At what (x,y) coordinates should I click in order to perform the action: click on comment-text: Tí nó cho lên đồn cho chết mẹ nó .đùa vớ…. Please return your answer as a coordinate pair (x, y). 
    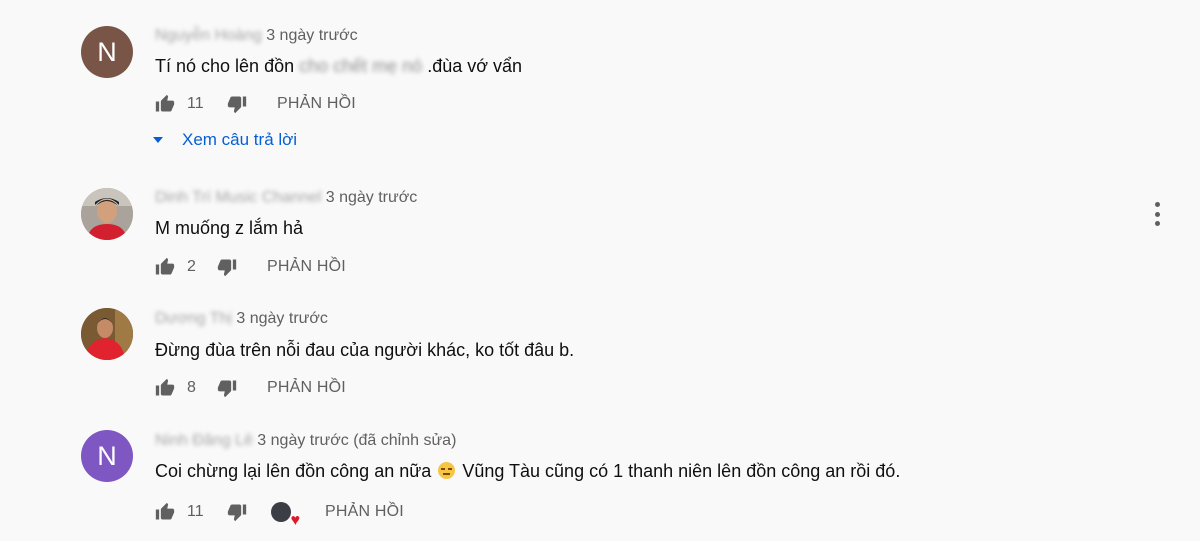
    Looking at the image, I should click on (338, 66).